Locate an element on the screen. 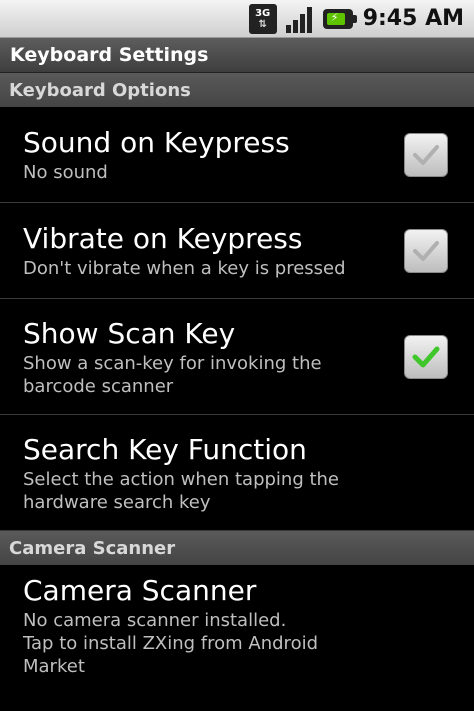 This screenshot has width=474, height=711. check-on-icon is located at coordinates (426, 356).